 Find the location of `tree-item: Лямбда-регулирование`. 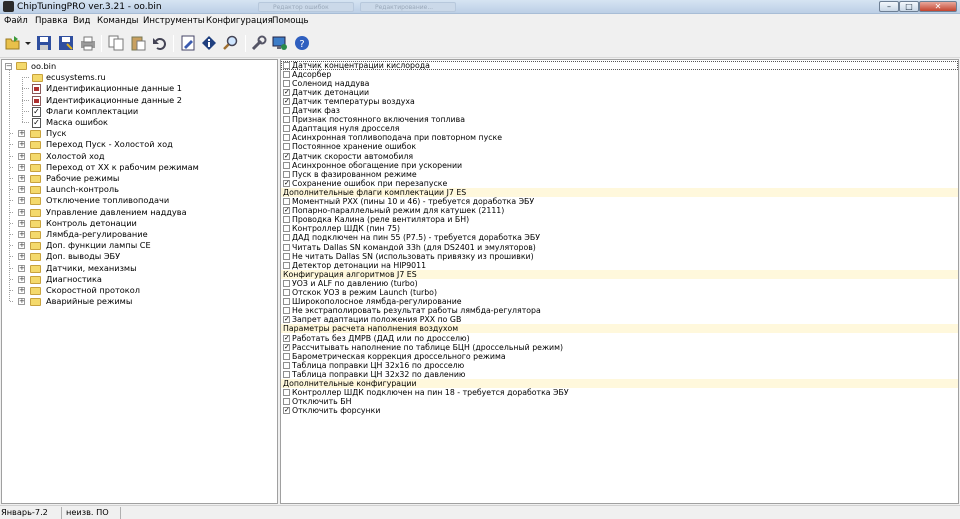

tree-item: Лямбда-регулирование is located at coordinates (97, 234).